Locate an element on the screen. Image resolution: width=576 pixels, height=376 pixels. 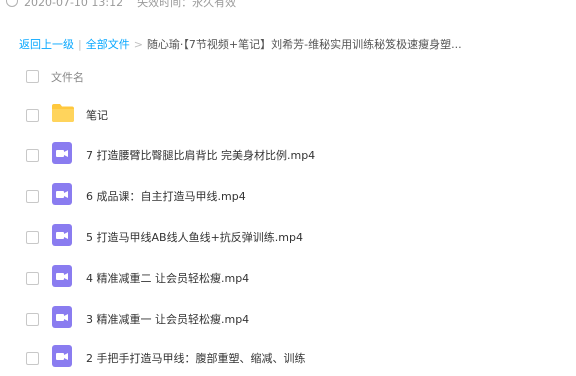
file-name: 7 打造腰臂比臀腿比肩背比 完美身材比例.mp4 is located at coordinates (200, 155).